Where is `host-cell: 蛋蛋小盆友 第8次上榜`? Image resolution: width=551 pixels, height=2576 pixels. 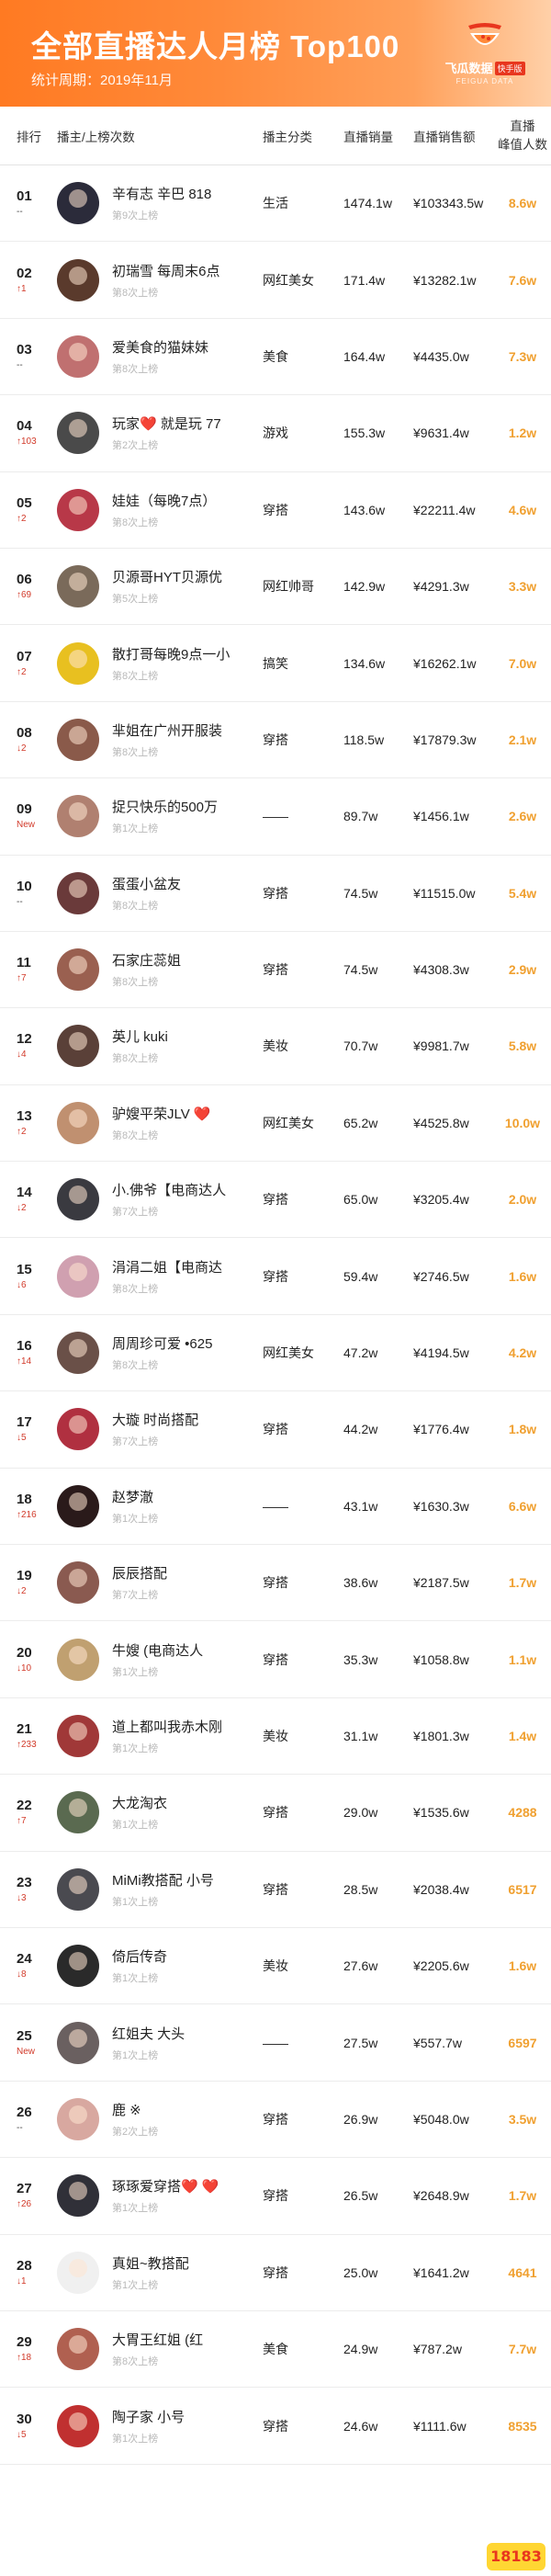
host-cell: 蛋蛋小盆友 第8次上榜 is located at coordinates (157, 892).